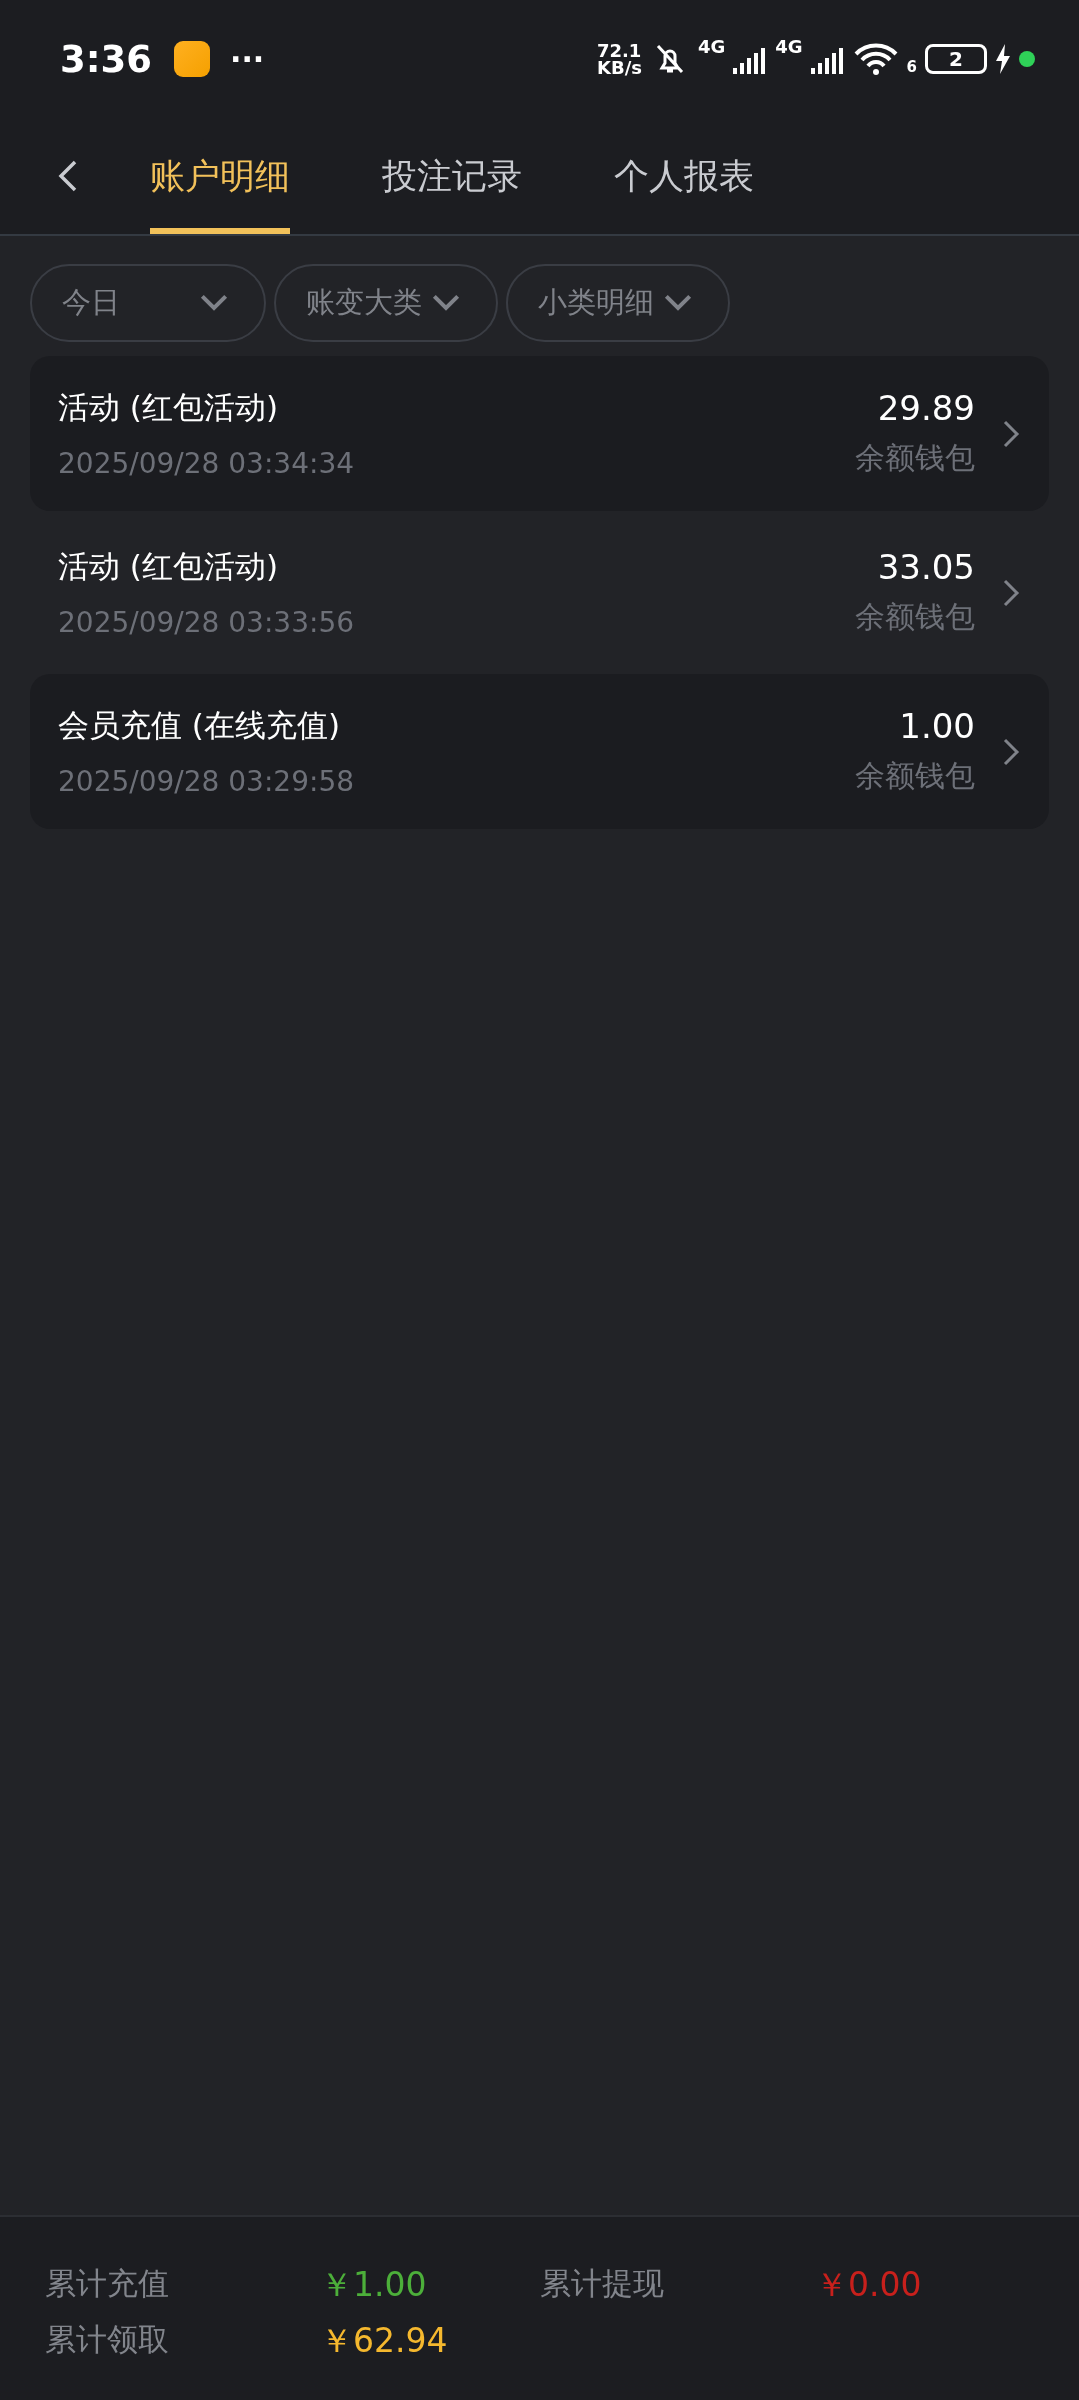 The image size is (1079, 2400). Describe the element at coordinates (539, 751) in the screenshot. I see `record-card: 会员充值 (在线充值) 2025/09/28 03:29:58 1.00 余额钱包` at that location.